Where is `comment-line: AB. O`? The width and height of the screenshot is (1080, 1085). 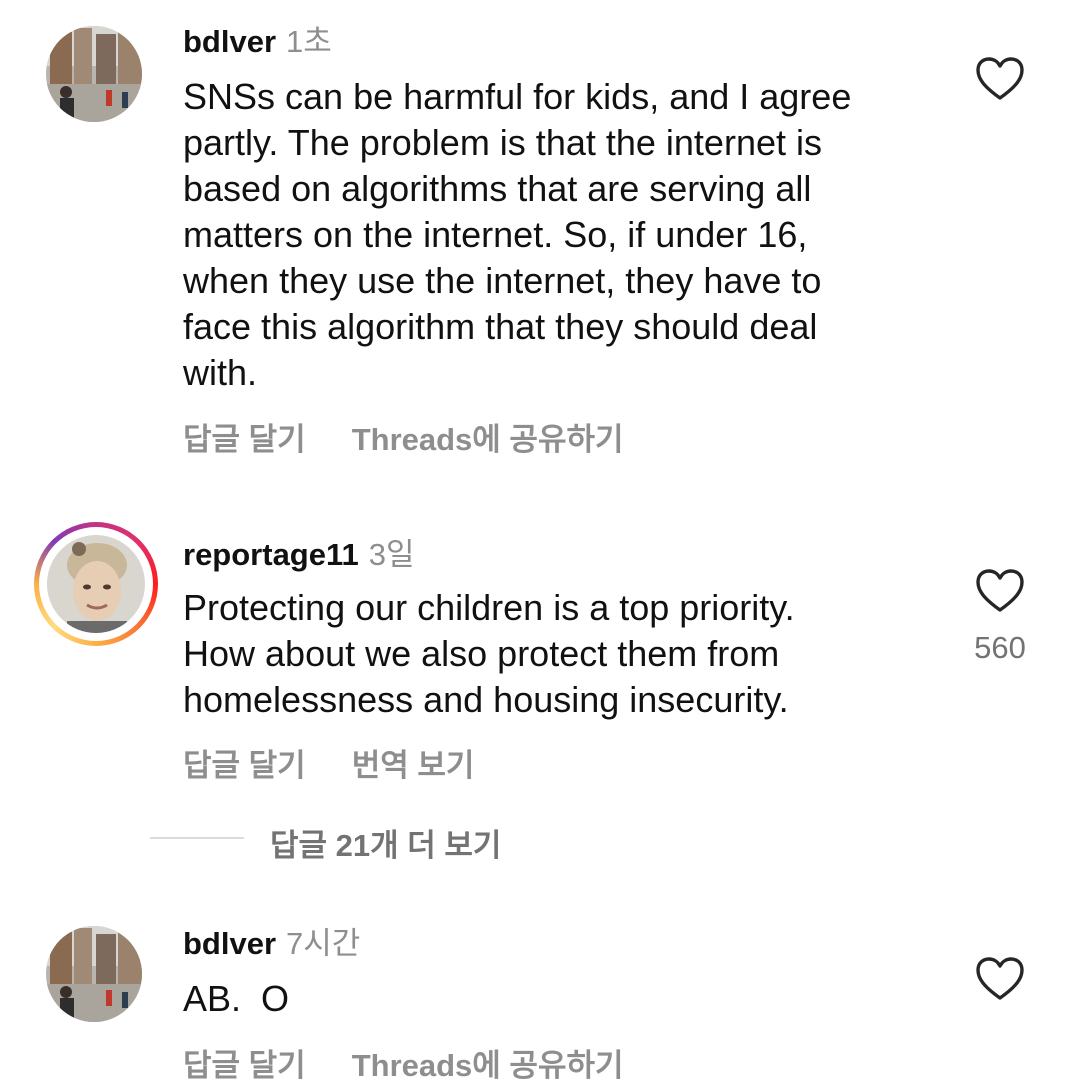 comment-line: AB. O is located at coordinates (236, 998).